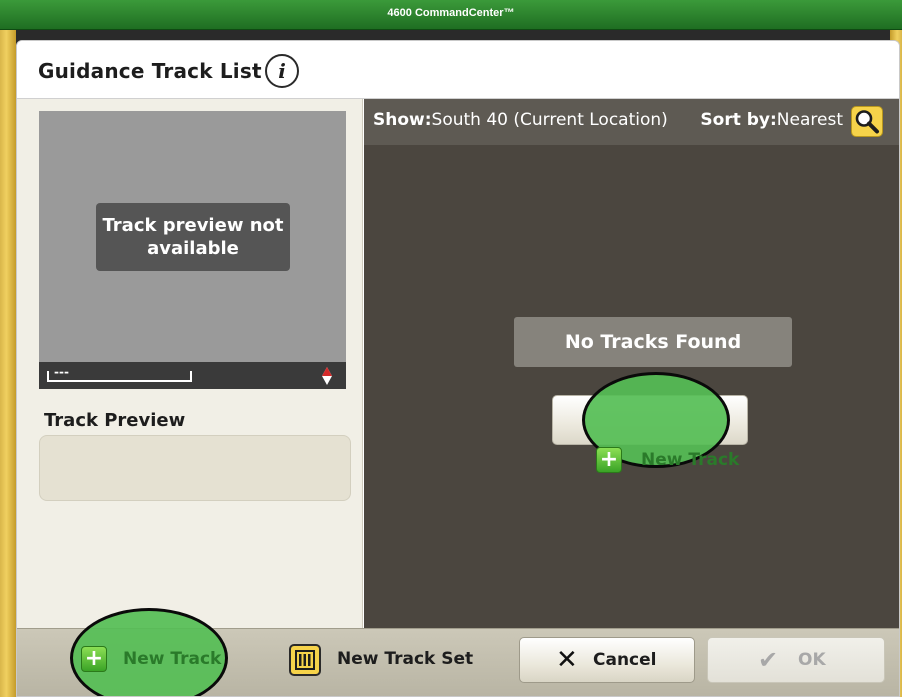 The width and height of the screenshot is (902, 697). I want to click on info-icon: i, so click(282, 71).